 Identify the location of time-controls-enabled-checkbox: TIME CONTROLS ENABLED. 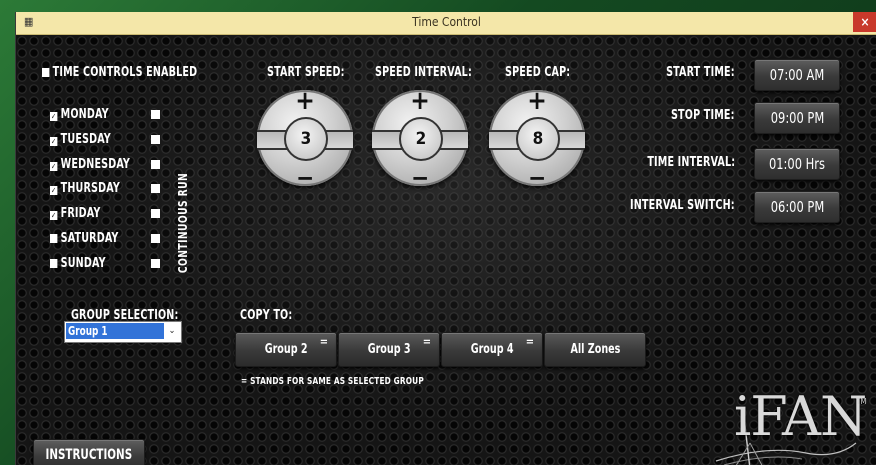
(119, 72).